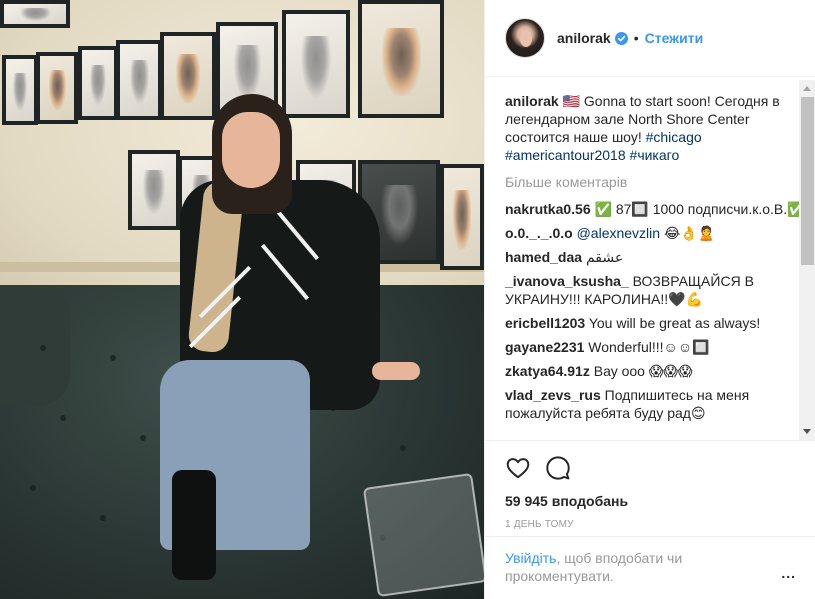 This screenshot has height=599, width=815. What do you see at coordinates (621, 38) in the screenshot?
I see `verified-badge-icon` at bounding box center [621, 38].